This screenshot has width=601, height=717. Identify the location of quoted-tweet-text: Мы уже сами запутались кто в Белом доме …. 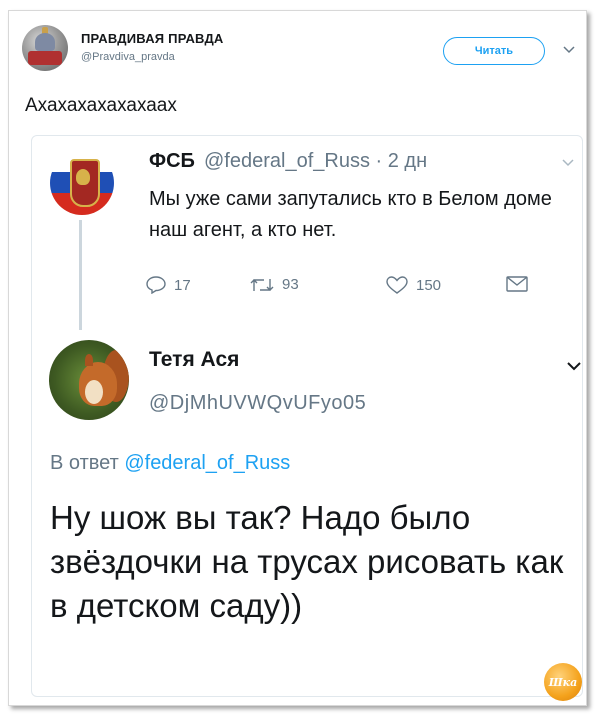
(350, 214).